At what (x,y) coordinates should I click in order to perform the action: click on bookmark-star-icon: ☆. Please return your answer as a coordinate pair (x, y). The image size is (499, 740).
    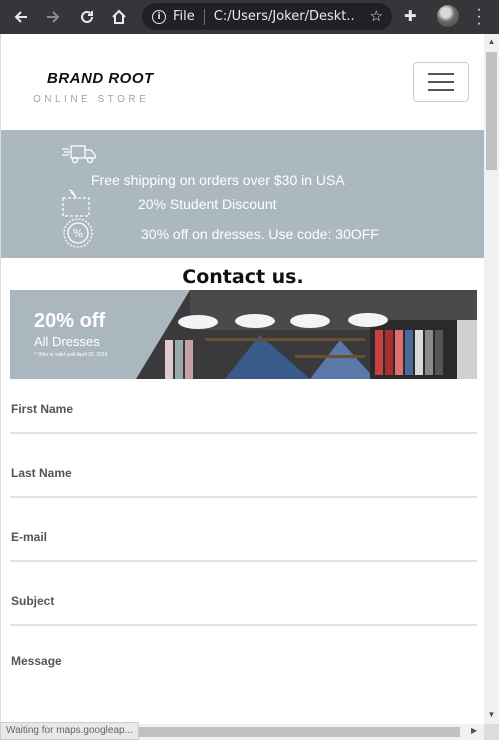
    Looking at the image, I should click on (376, 16).